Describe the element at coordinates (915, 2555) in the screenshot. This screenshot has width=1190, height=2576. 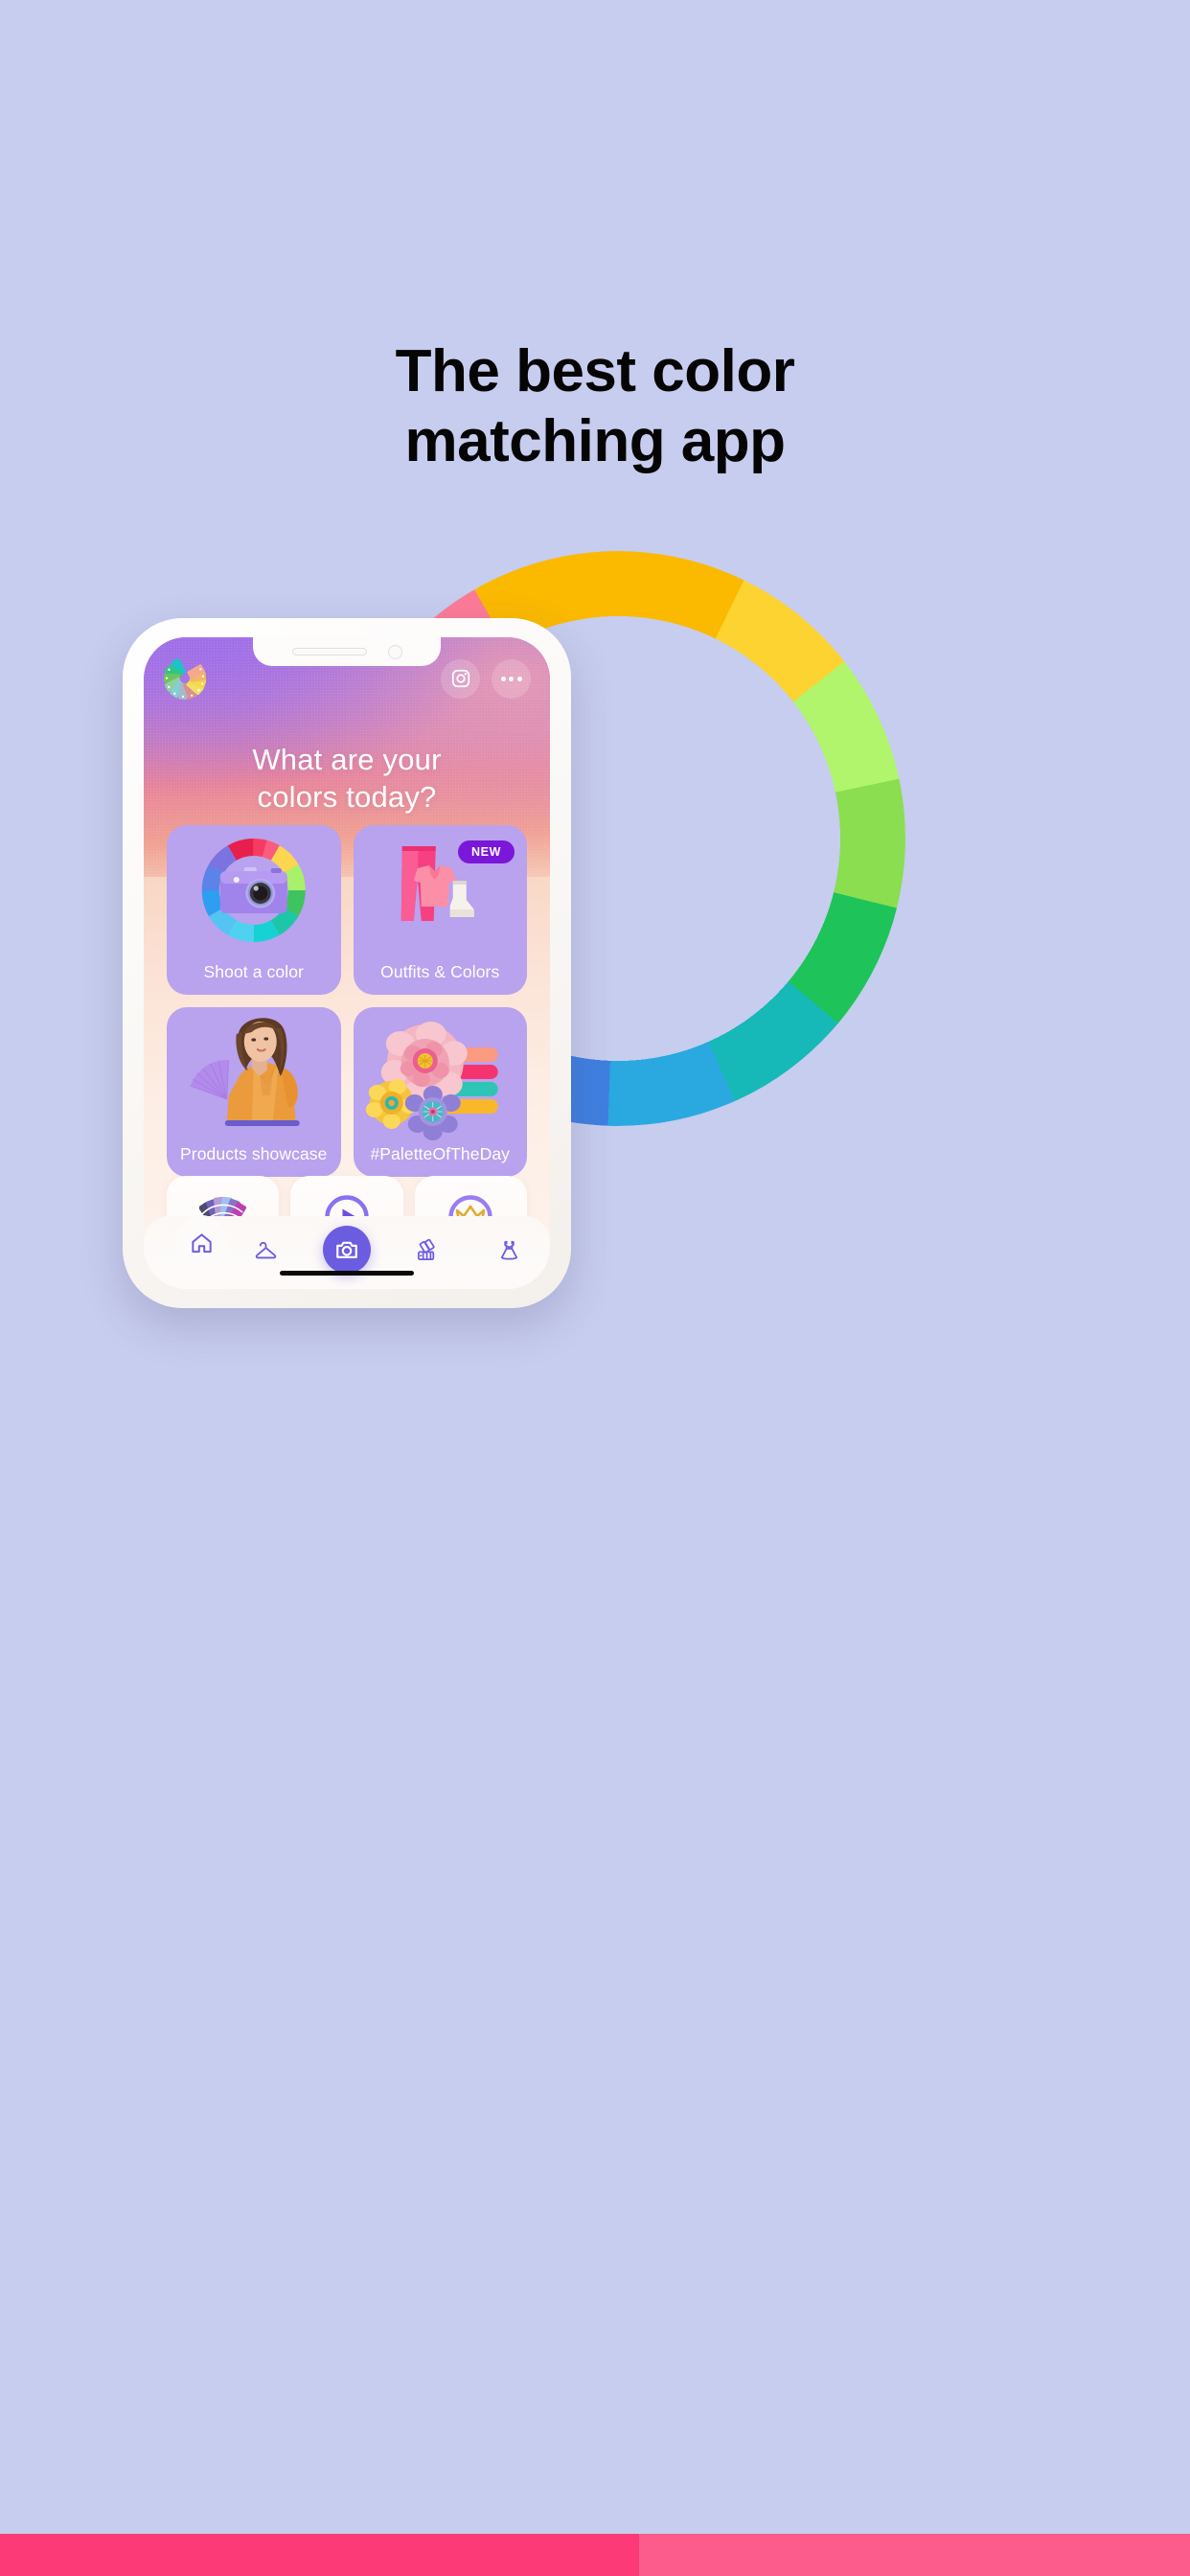
I see `bottom-bar-segment-right` at that location.